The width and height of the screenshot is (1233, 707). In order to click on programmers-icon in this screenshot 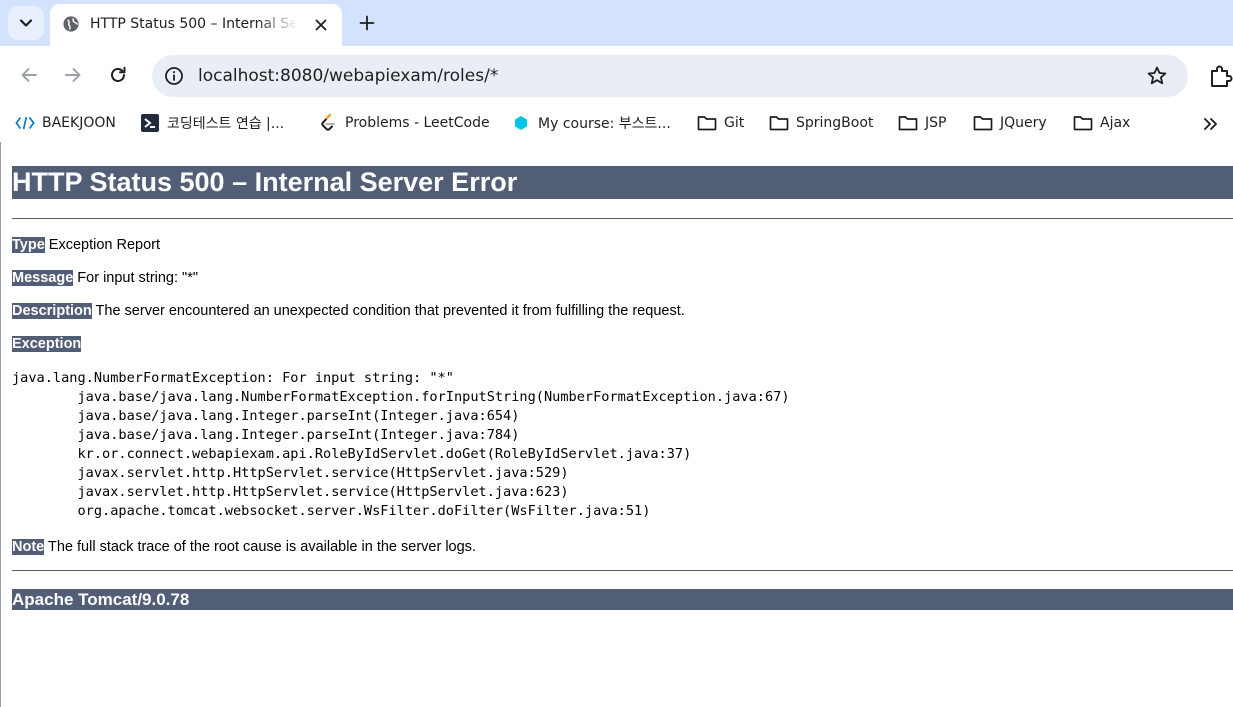, I will do `click(150, 123)`.